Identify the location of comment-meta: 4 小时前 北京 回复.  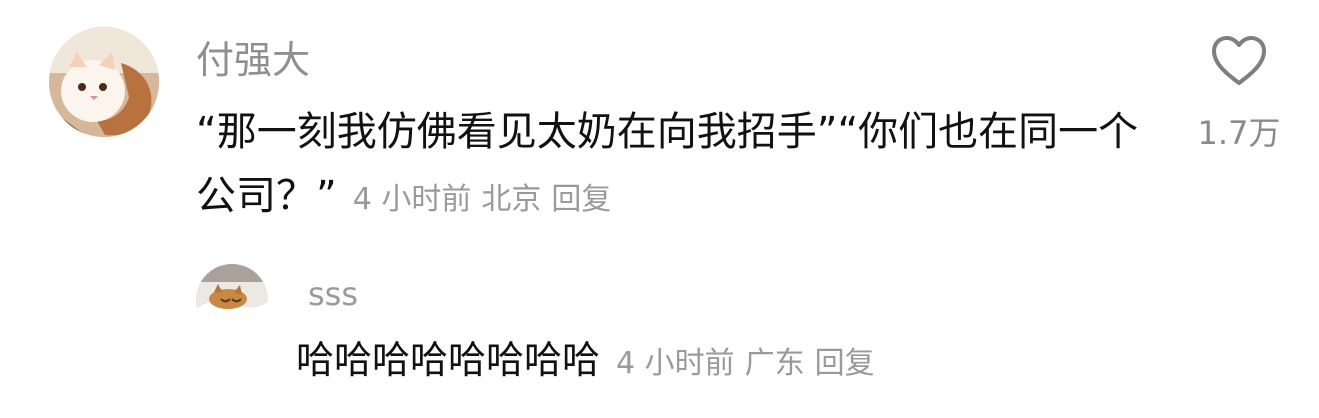
(482, 199).